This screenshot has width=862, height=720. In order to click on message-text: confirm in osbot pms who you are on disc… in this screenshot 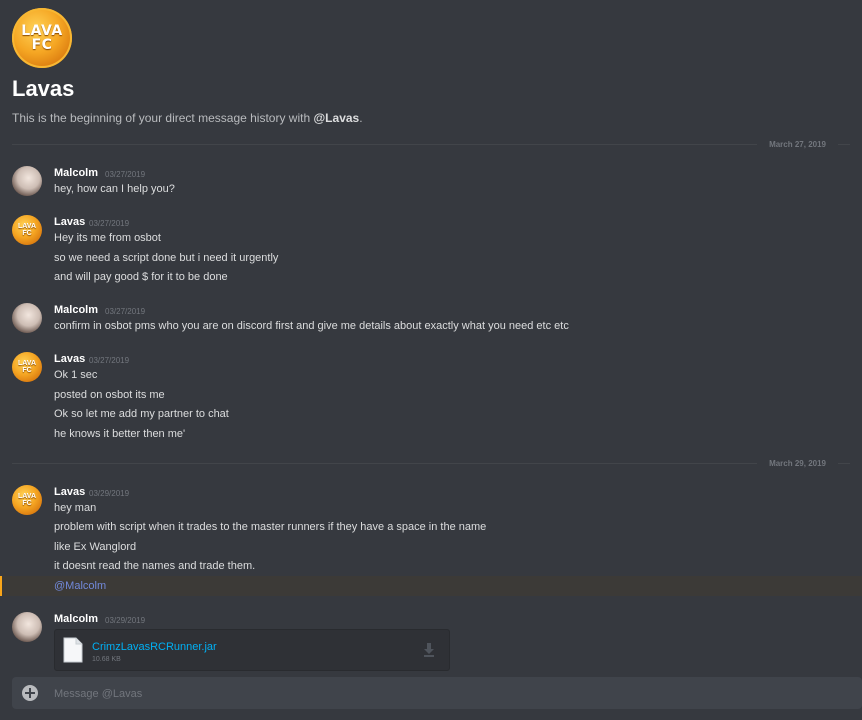, I will do `click(311, 326)`.